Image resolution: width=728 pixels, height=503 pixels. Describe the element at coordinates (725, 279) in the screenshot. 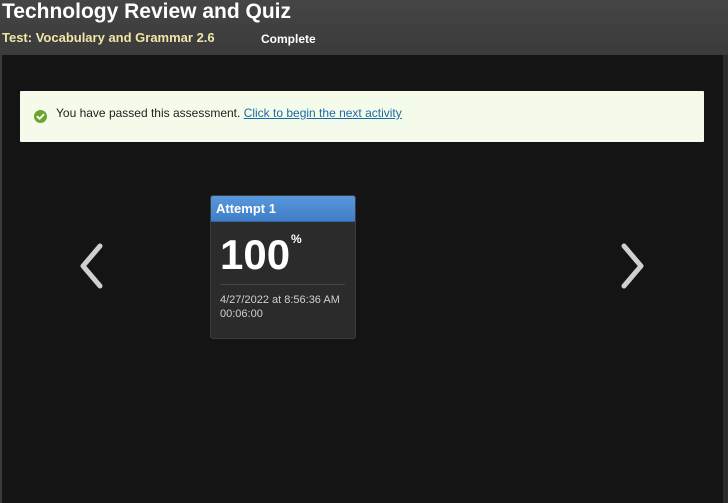

I see `scrollbar-track` at that location.